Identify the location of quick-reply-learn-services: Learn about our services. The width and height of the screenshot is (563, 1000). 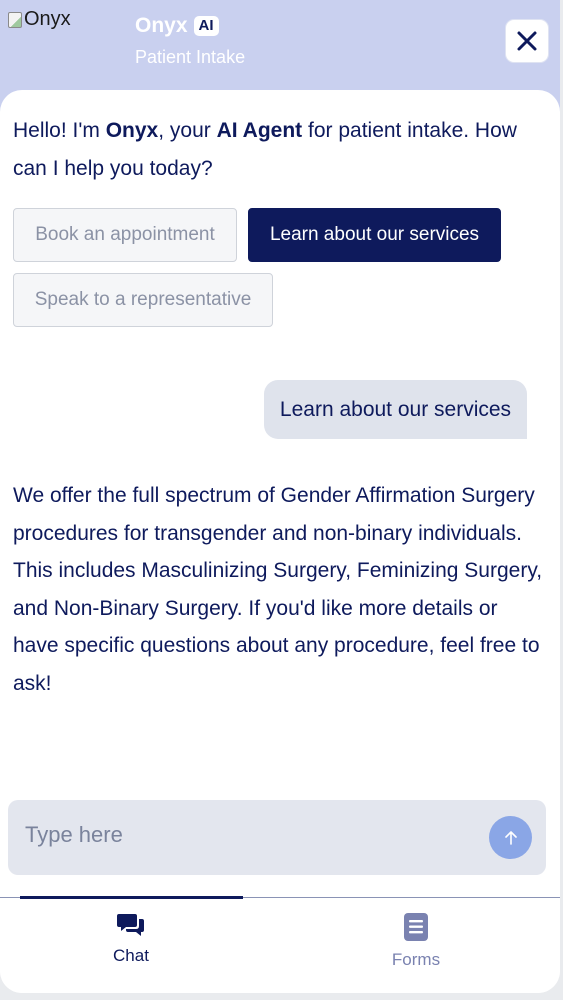
(374, 235).